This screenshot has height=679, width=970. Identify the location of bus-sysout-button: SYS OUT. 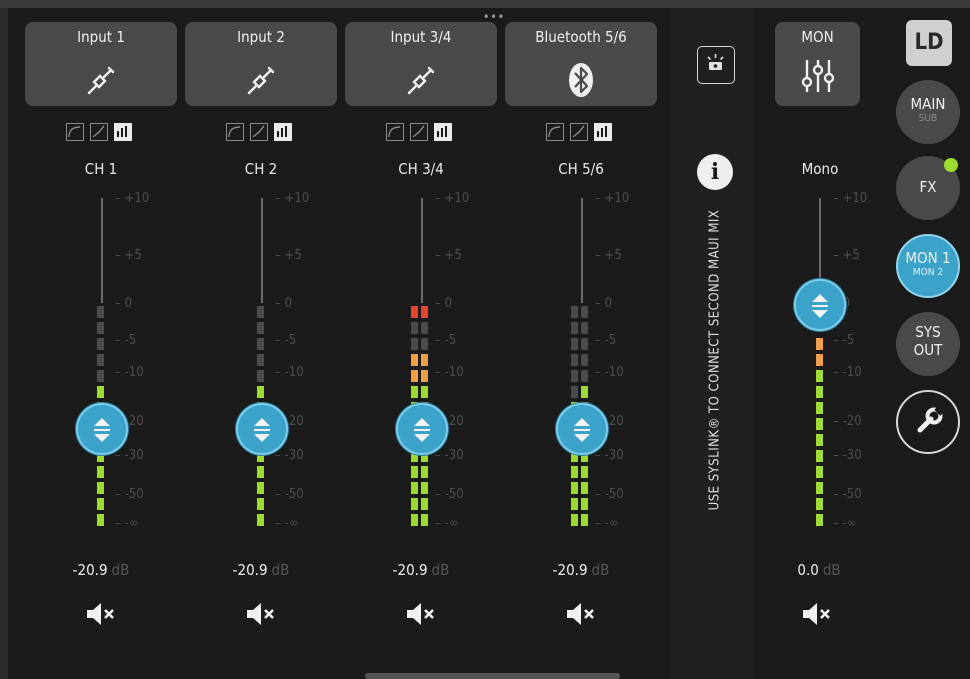
(928, 344).